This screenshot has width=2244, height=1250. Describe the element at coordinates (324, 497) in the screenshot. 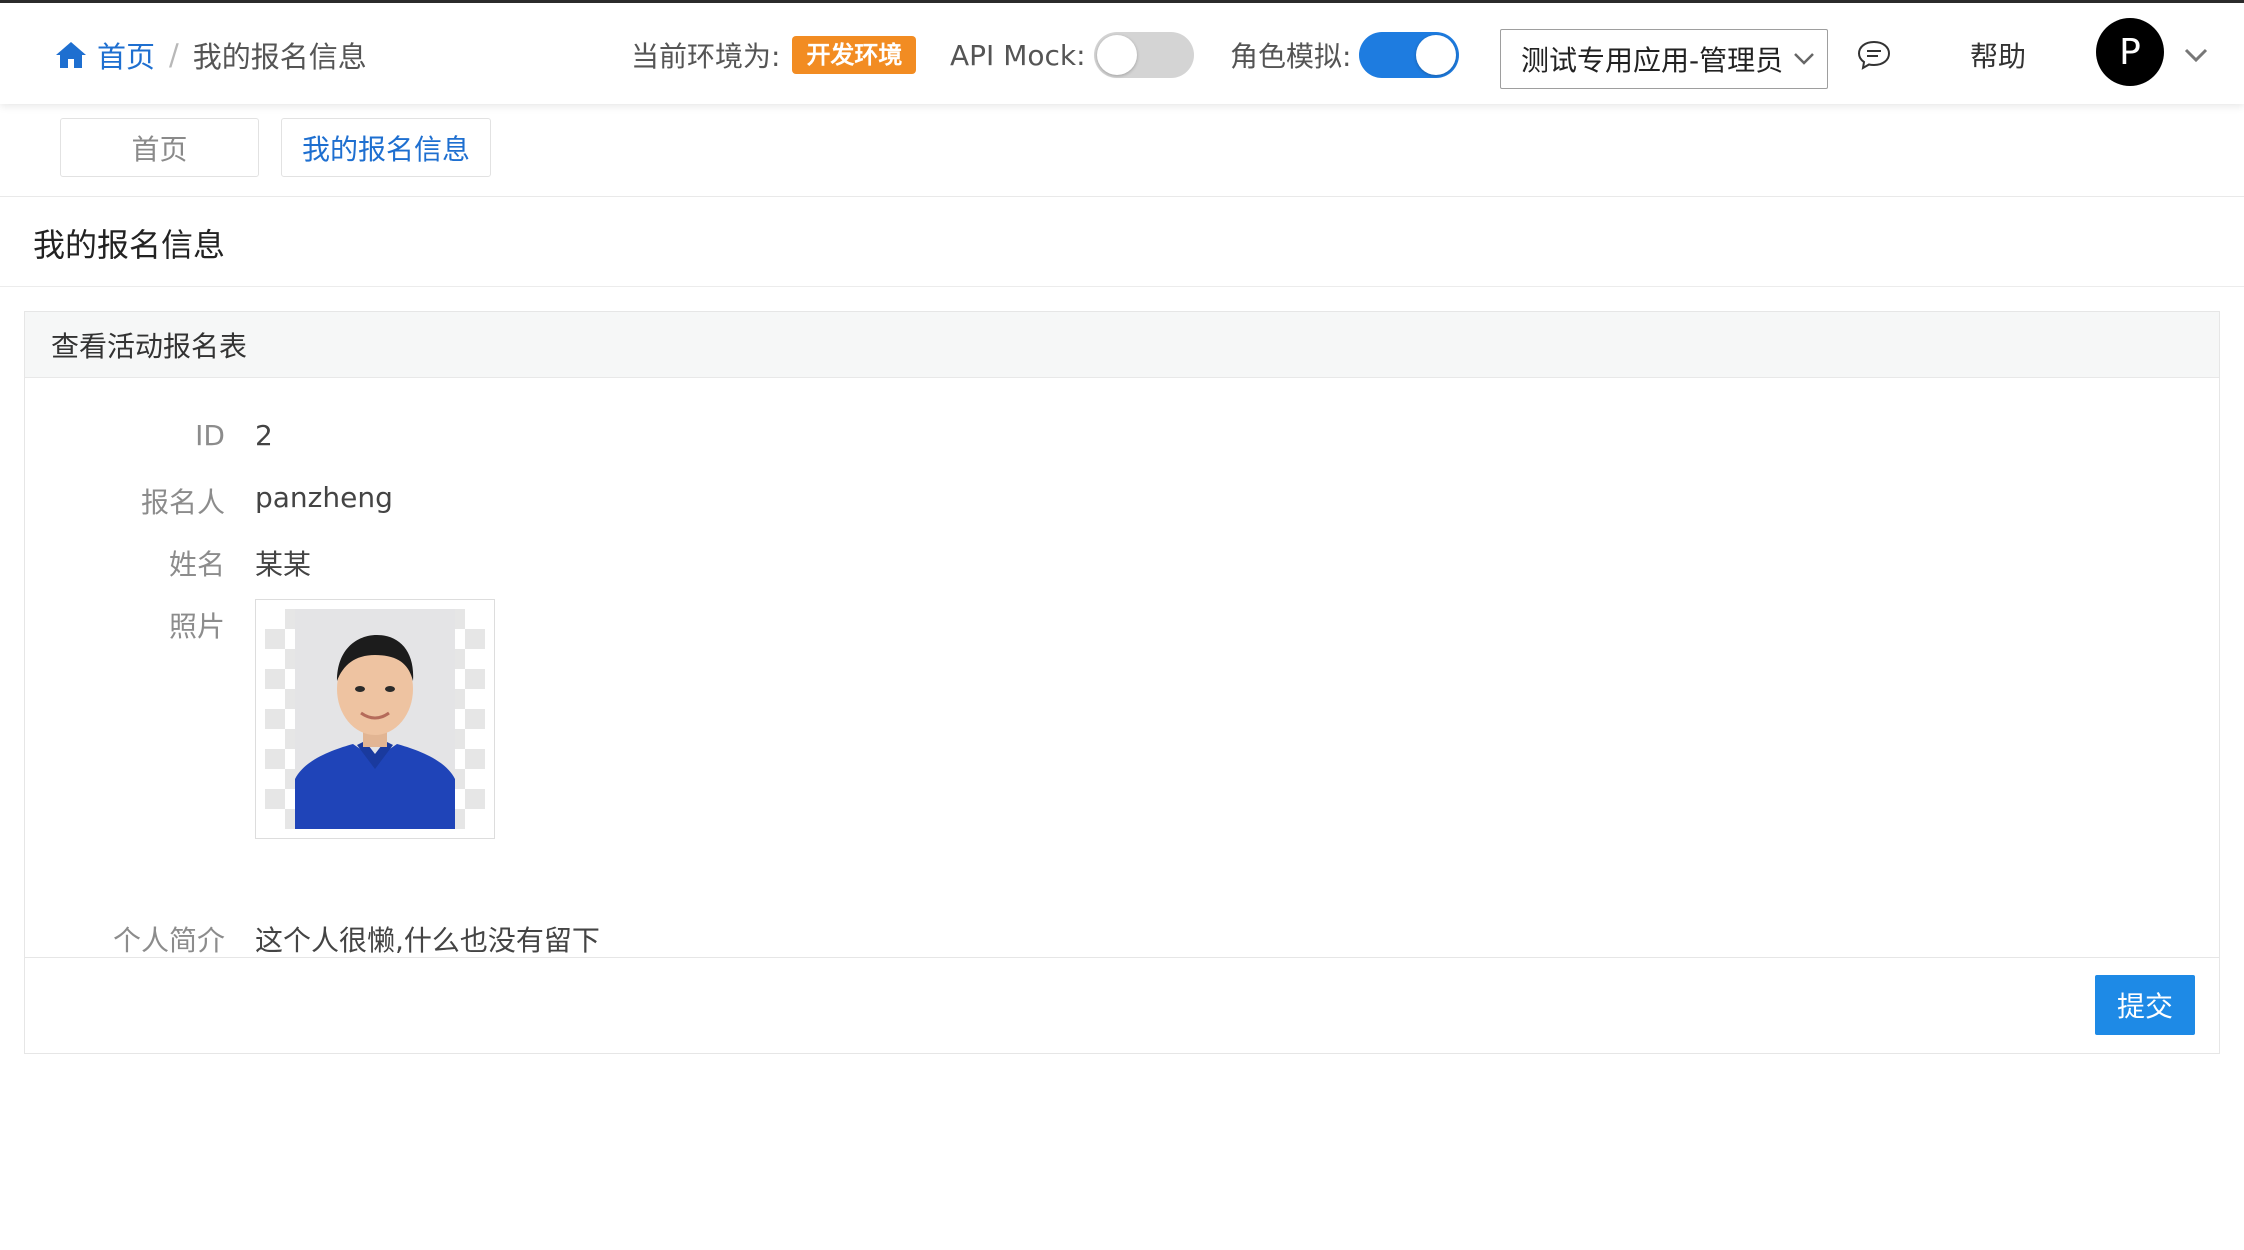

I see `field-value-applicant: panzheng` at that location.